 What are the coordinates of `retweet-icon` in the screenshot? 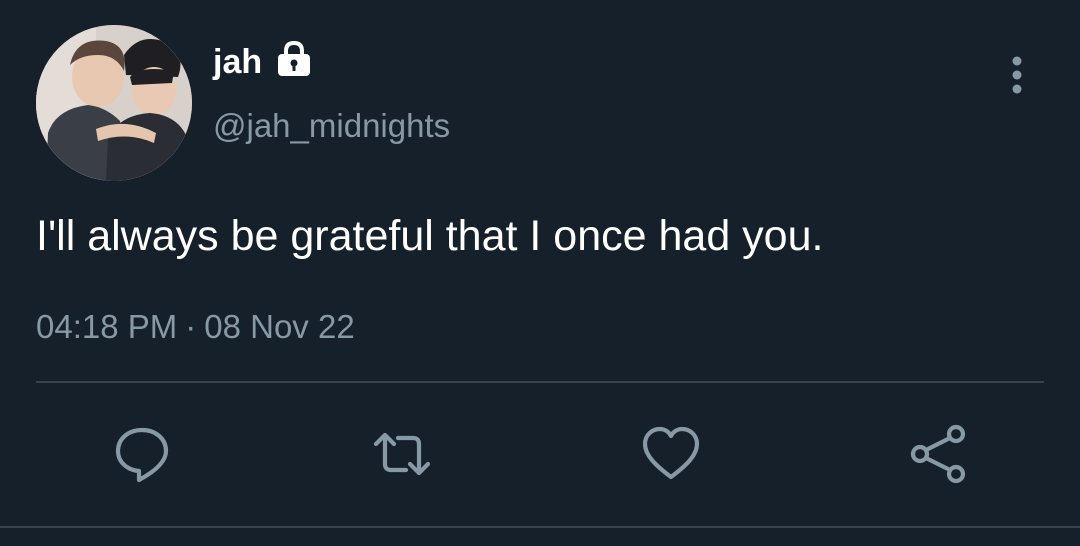 It's located at (402, 454).